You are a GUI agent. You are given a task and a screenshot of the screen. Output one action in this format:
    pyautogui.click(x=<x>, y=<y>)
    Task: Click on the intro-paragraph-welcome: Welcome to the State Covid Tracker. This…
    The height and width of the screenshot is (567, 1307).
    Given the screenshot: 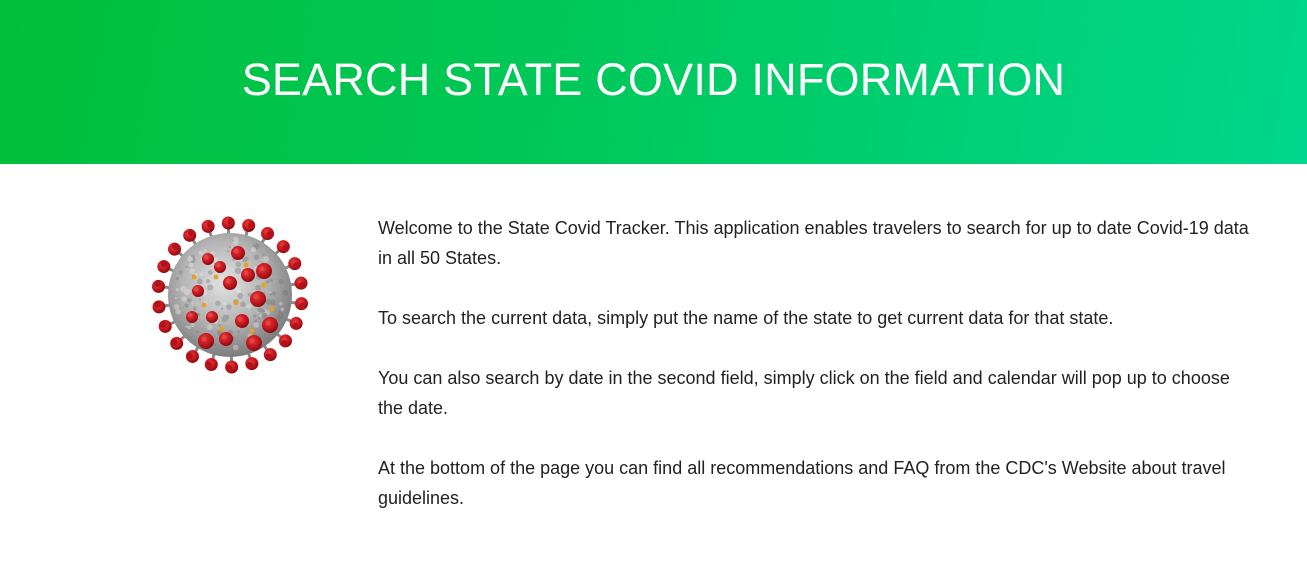 What is the action you would take?
    pyautogui.click(x=818, y=243)
    